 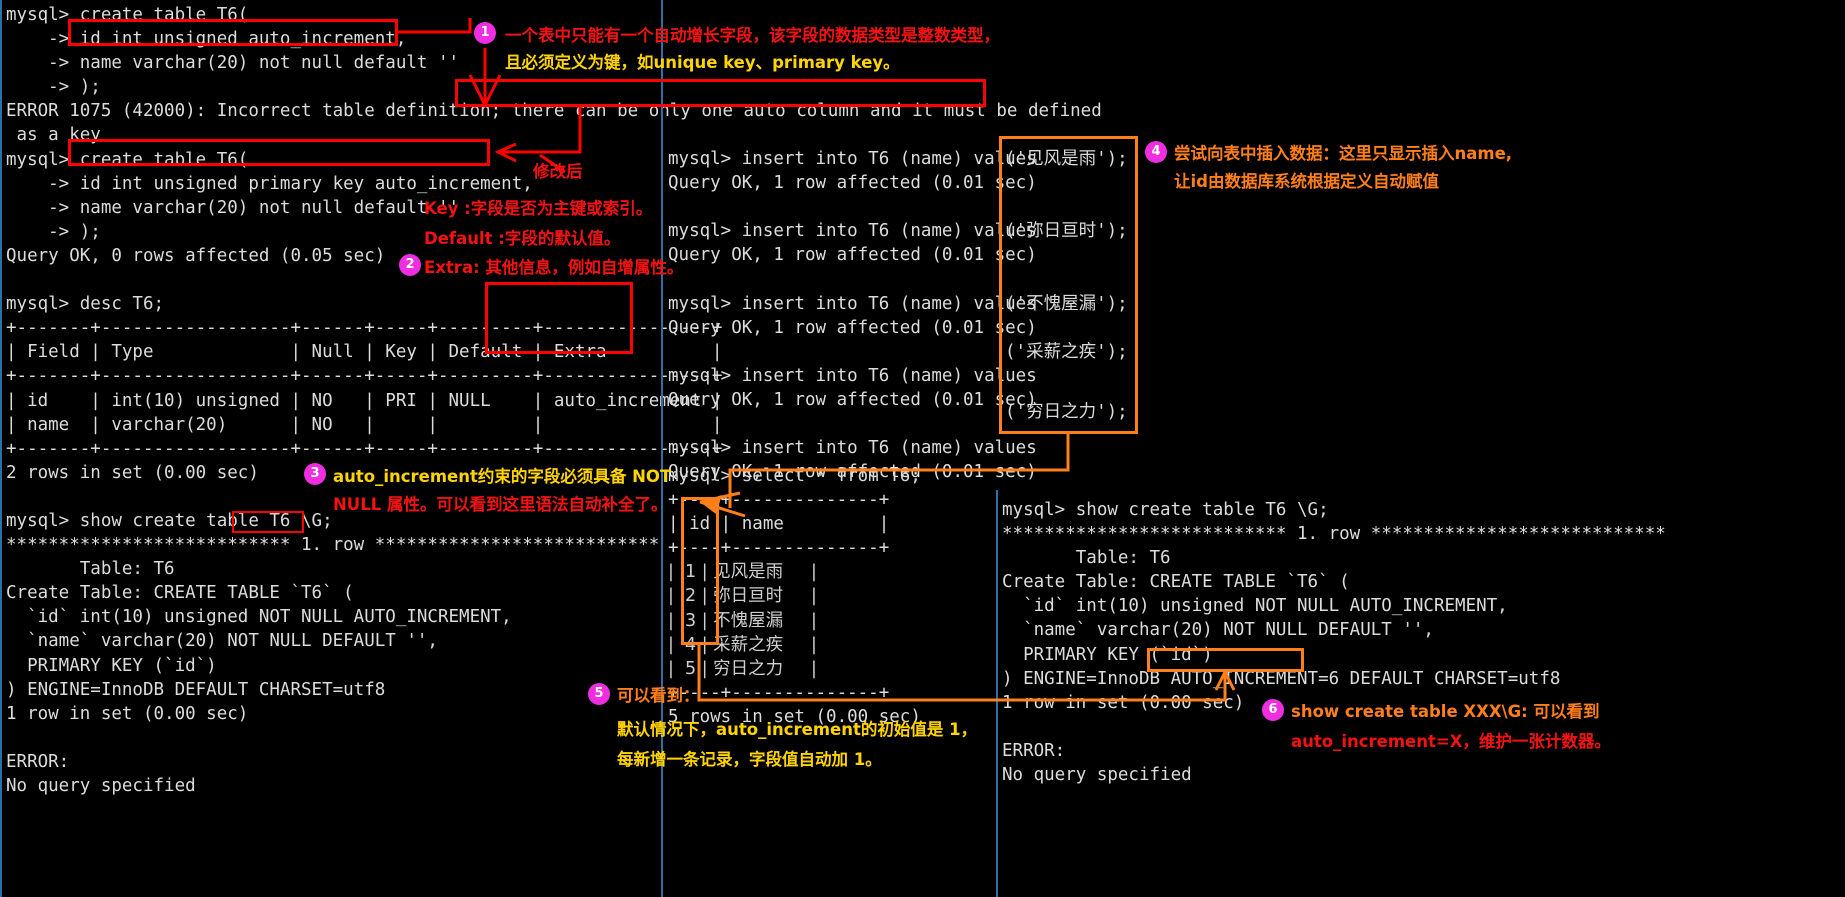 I want to click on term-line: | id | name |, so click(x=779, y=524).